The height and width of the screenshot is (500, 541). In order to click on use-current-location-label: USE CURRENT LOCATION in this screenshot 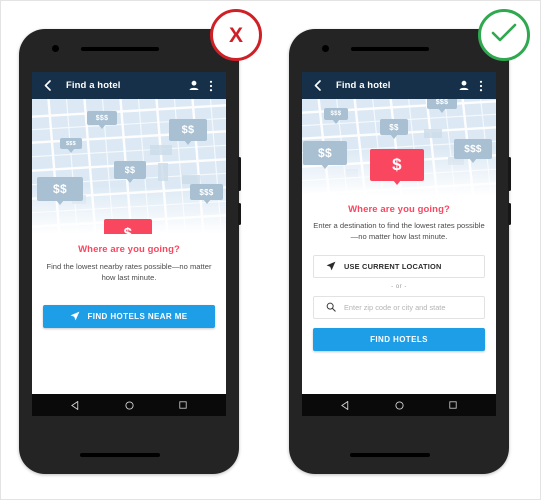, I will do `click(393, 266)`.